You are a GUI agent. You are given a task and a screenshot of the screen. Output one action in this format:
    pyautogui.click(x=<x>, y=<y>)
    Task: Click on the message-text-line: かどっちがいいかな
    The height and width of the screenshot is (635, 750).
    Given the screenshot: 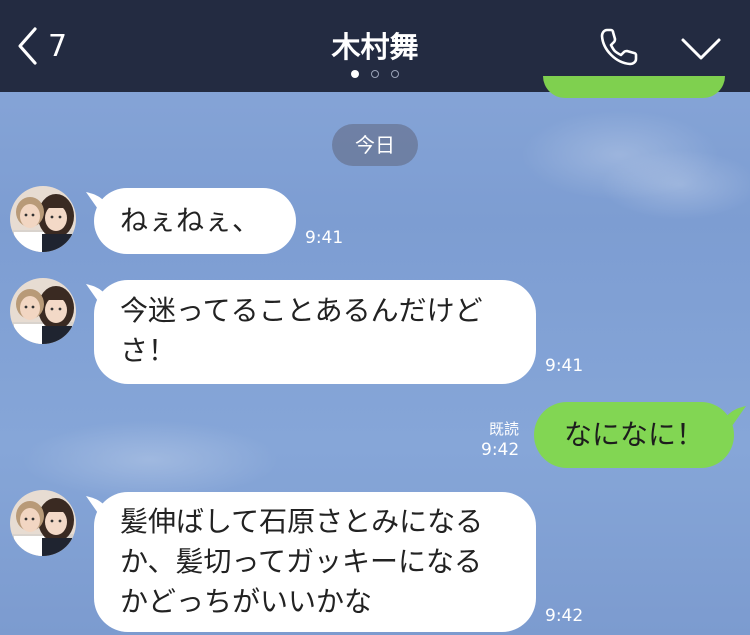 What is the action you would take?
    pyautogui.click(x=246, y=601)
    